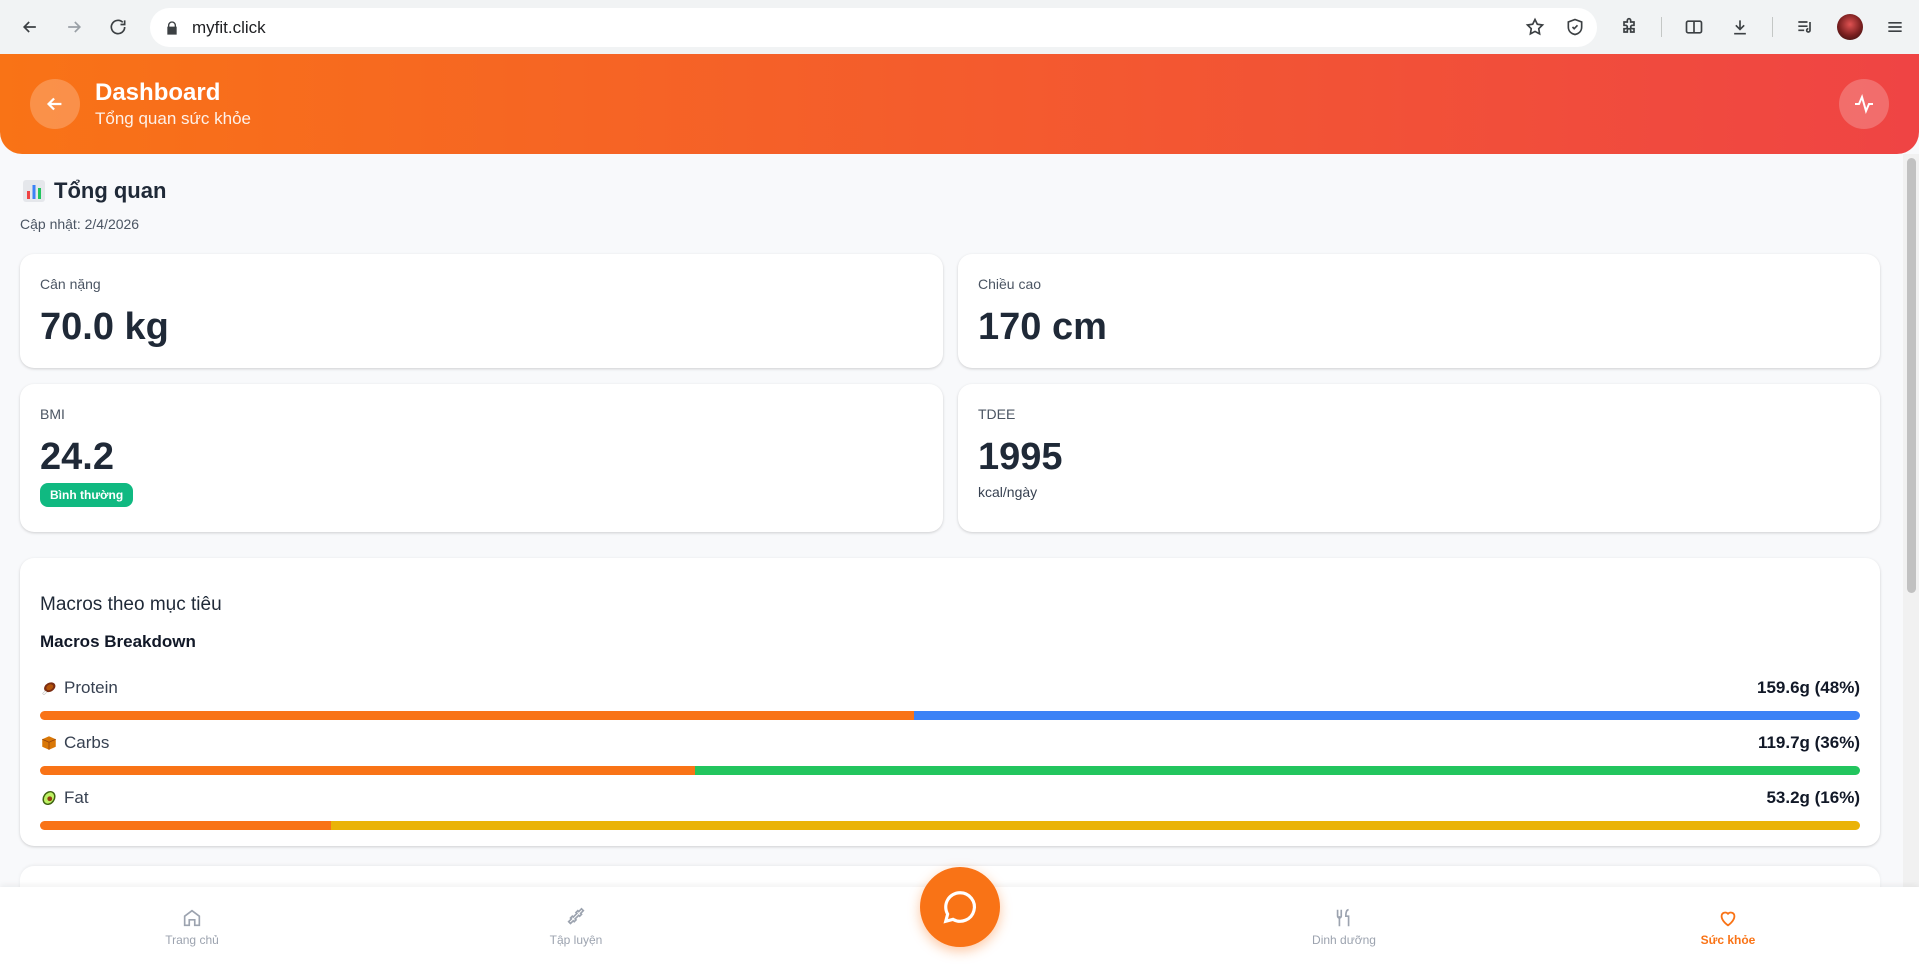 This screenshot has height=969, width=1919. I want to click on utensils-icon, so click(1343, 917).